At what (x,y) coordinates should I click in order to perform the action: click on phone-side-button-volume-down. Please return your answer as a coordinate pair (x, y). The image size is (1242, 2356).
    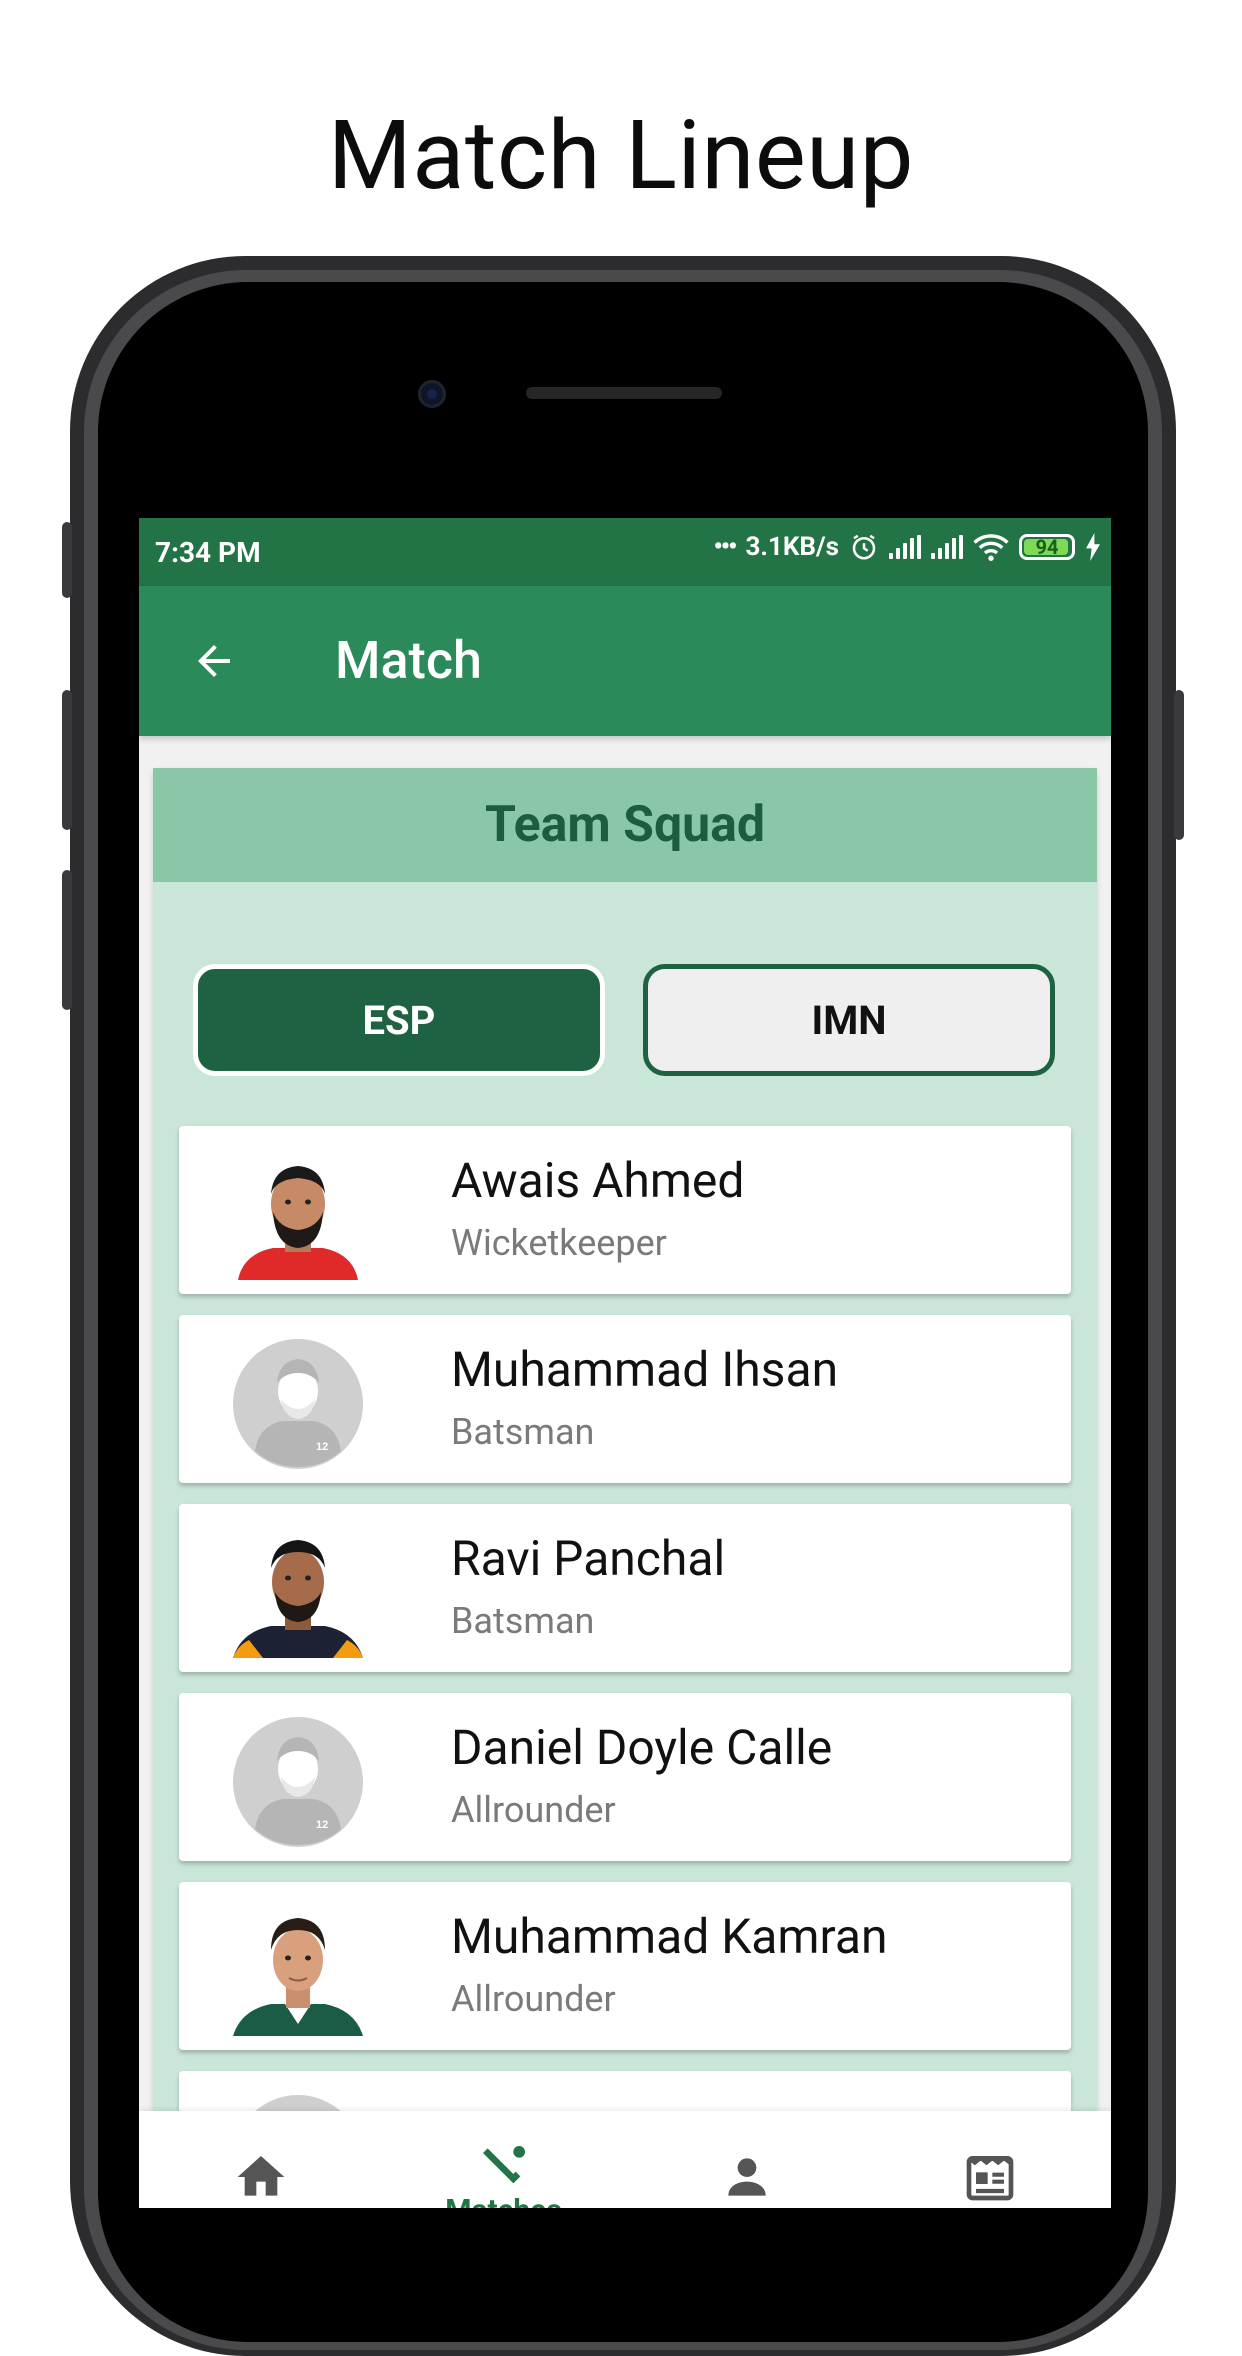
    Looking at the image, I should click on (67, 940).